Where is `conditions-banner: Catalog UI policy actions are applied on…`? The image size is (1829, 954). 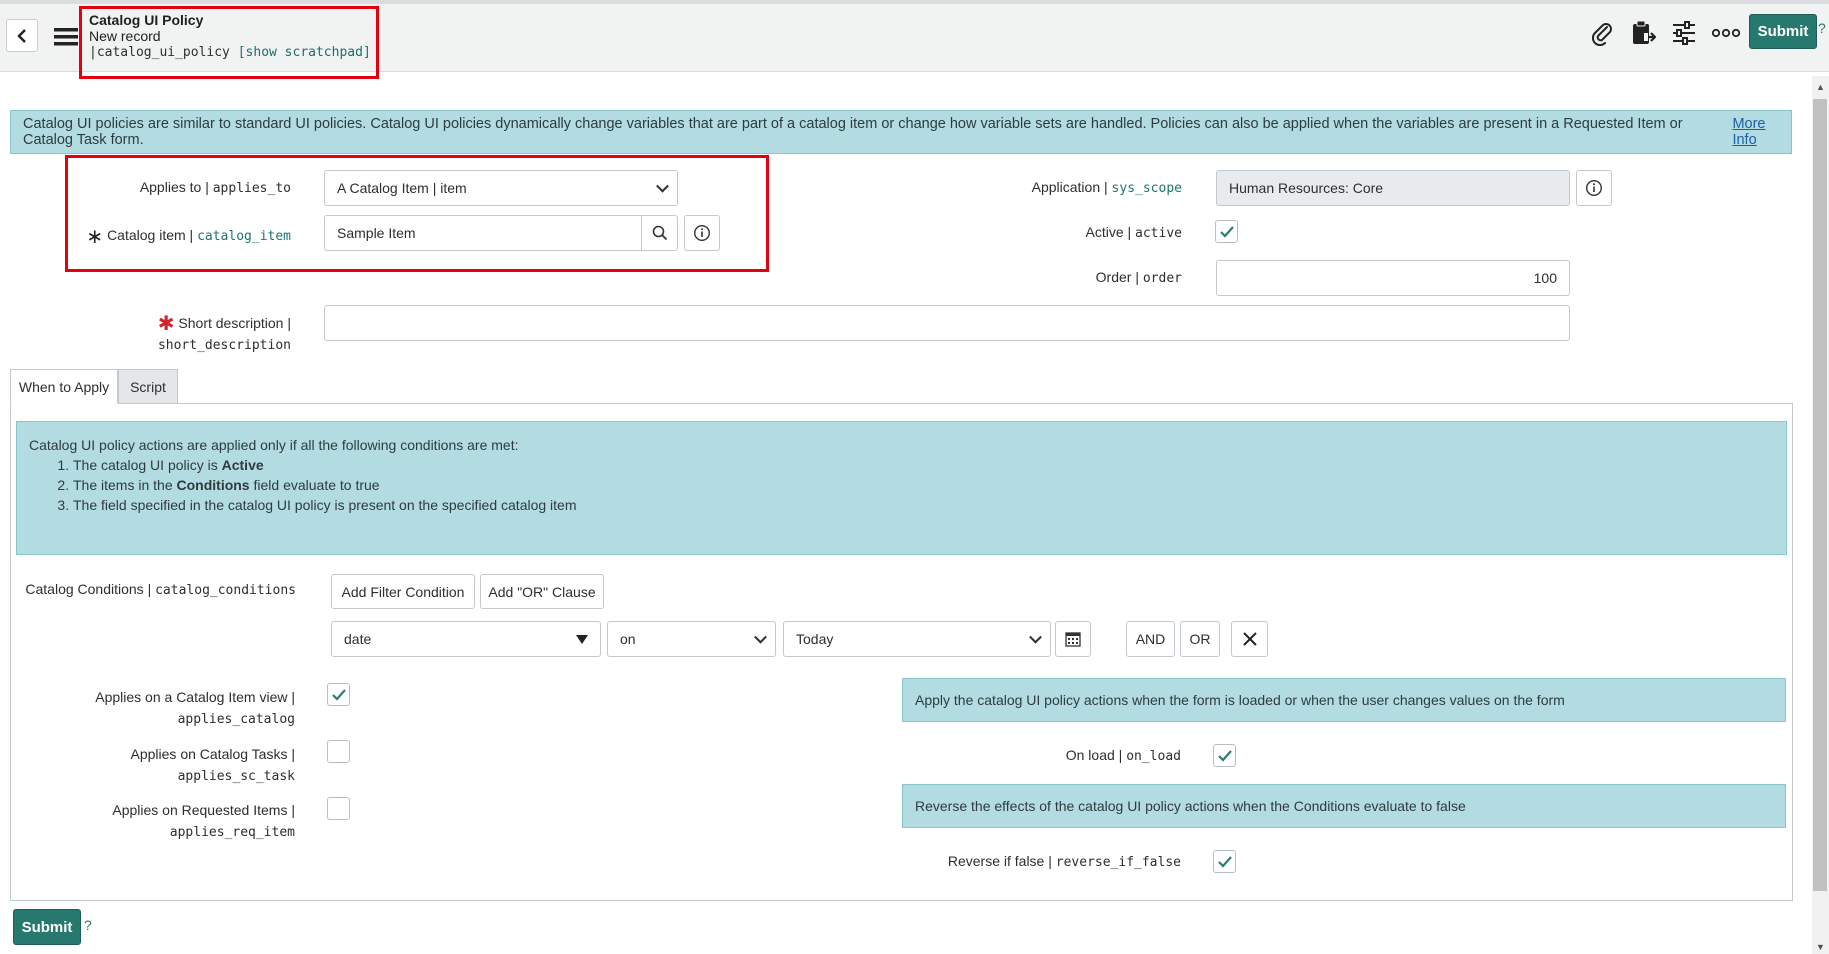
conditions-banner: Catalog UI policy actions are applied on… is located at coordinates (901, 488).